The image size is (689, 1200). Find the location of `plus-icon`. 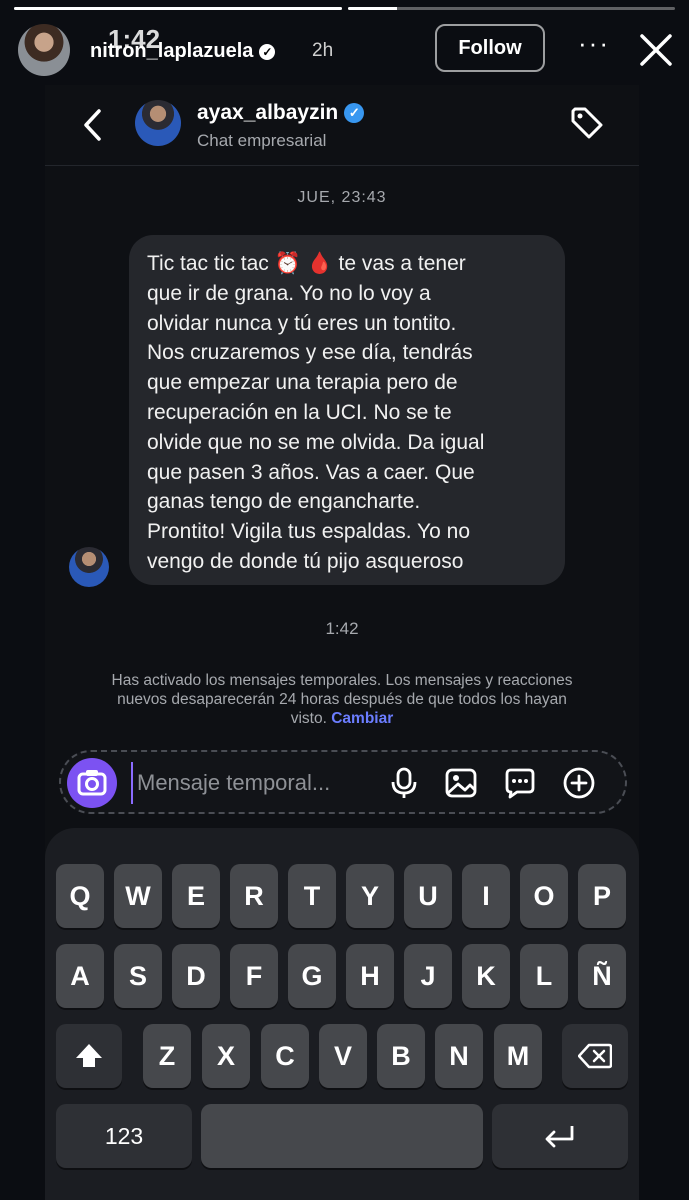

plus-icon is located at coordinates (579, 783).